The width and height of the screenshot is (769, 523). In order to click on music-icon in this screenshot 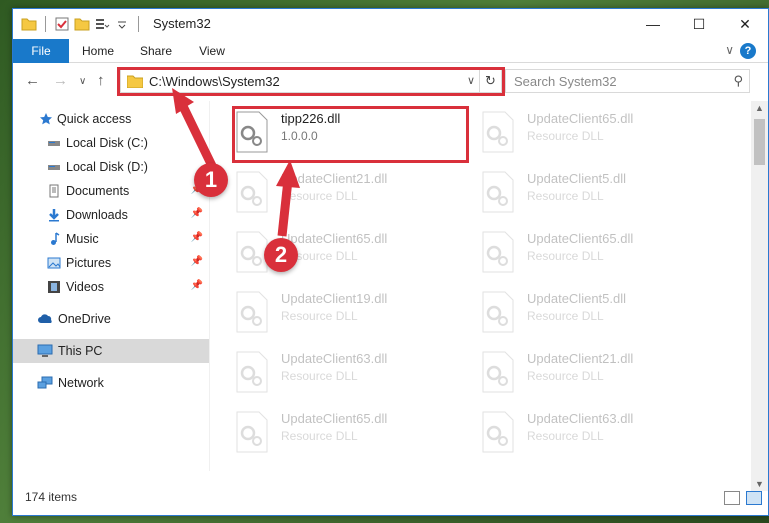, I will do `click(55, 238)`.